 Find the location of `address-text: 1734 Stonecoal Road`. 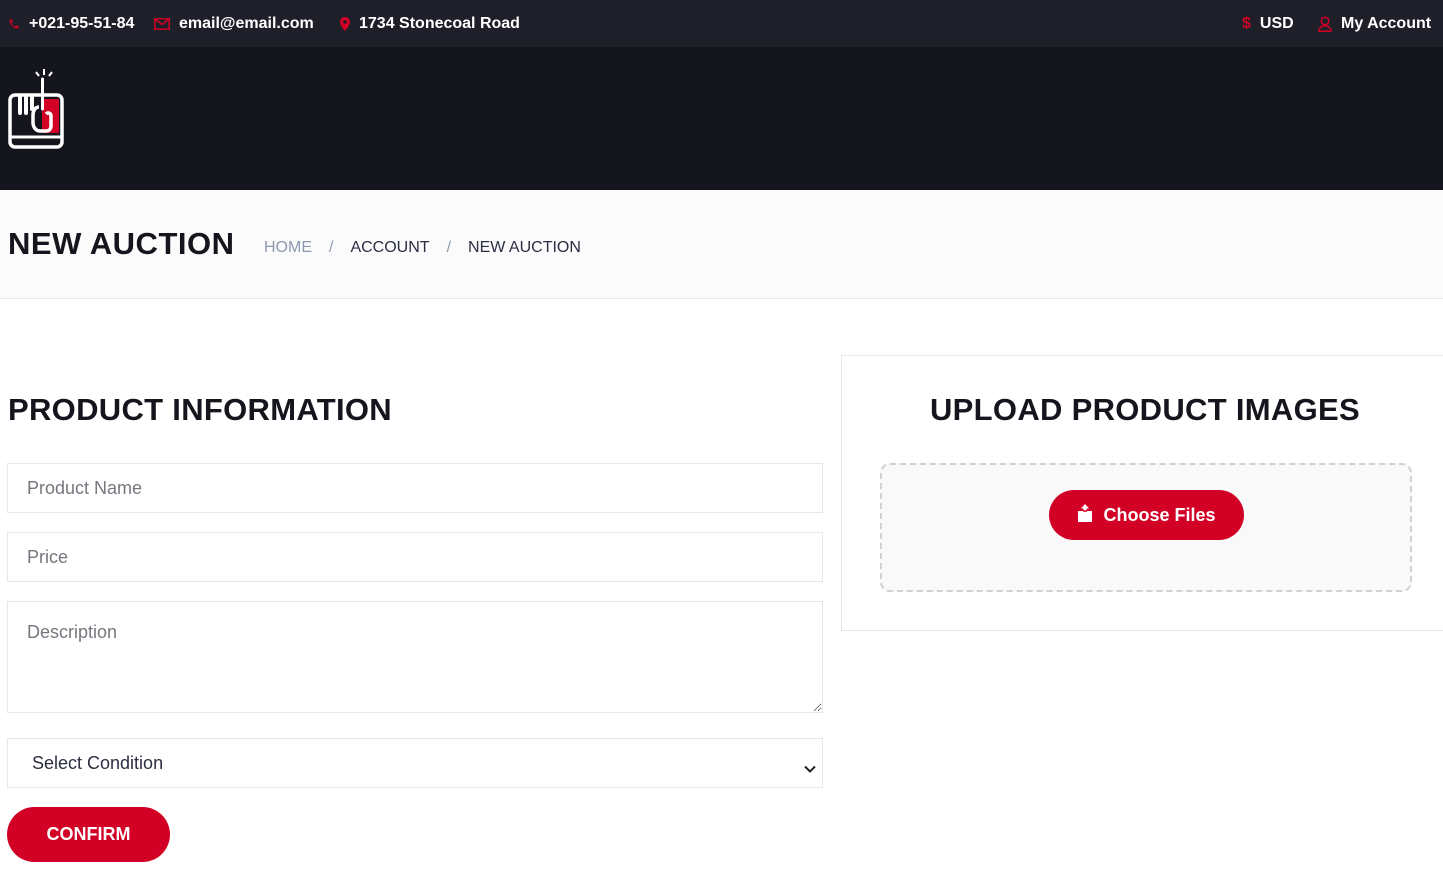

address-text: 1734 Stonecoal Road is located at coordinates (439, 23).